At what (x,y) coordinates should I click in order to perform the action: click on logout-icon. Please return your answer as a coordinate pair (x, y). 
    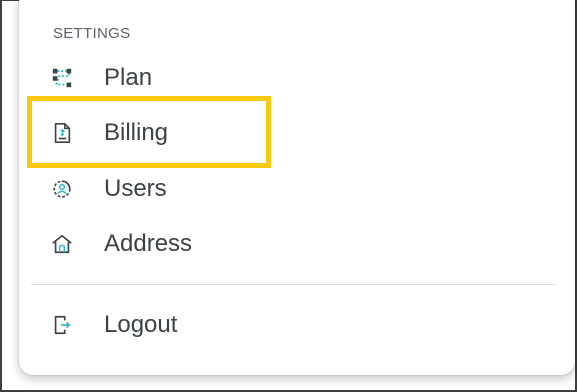
    Looking at the image, I should click on (62, 325).